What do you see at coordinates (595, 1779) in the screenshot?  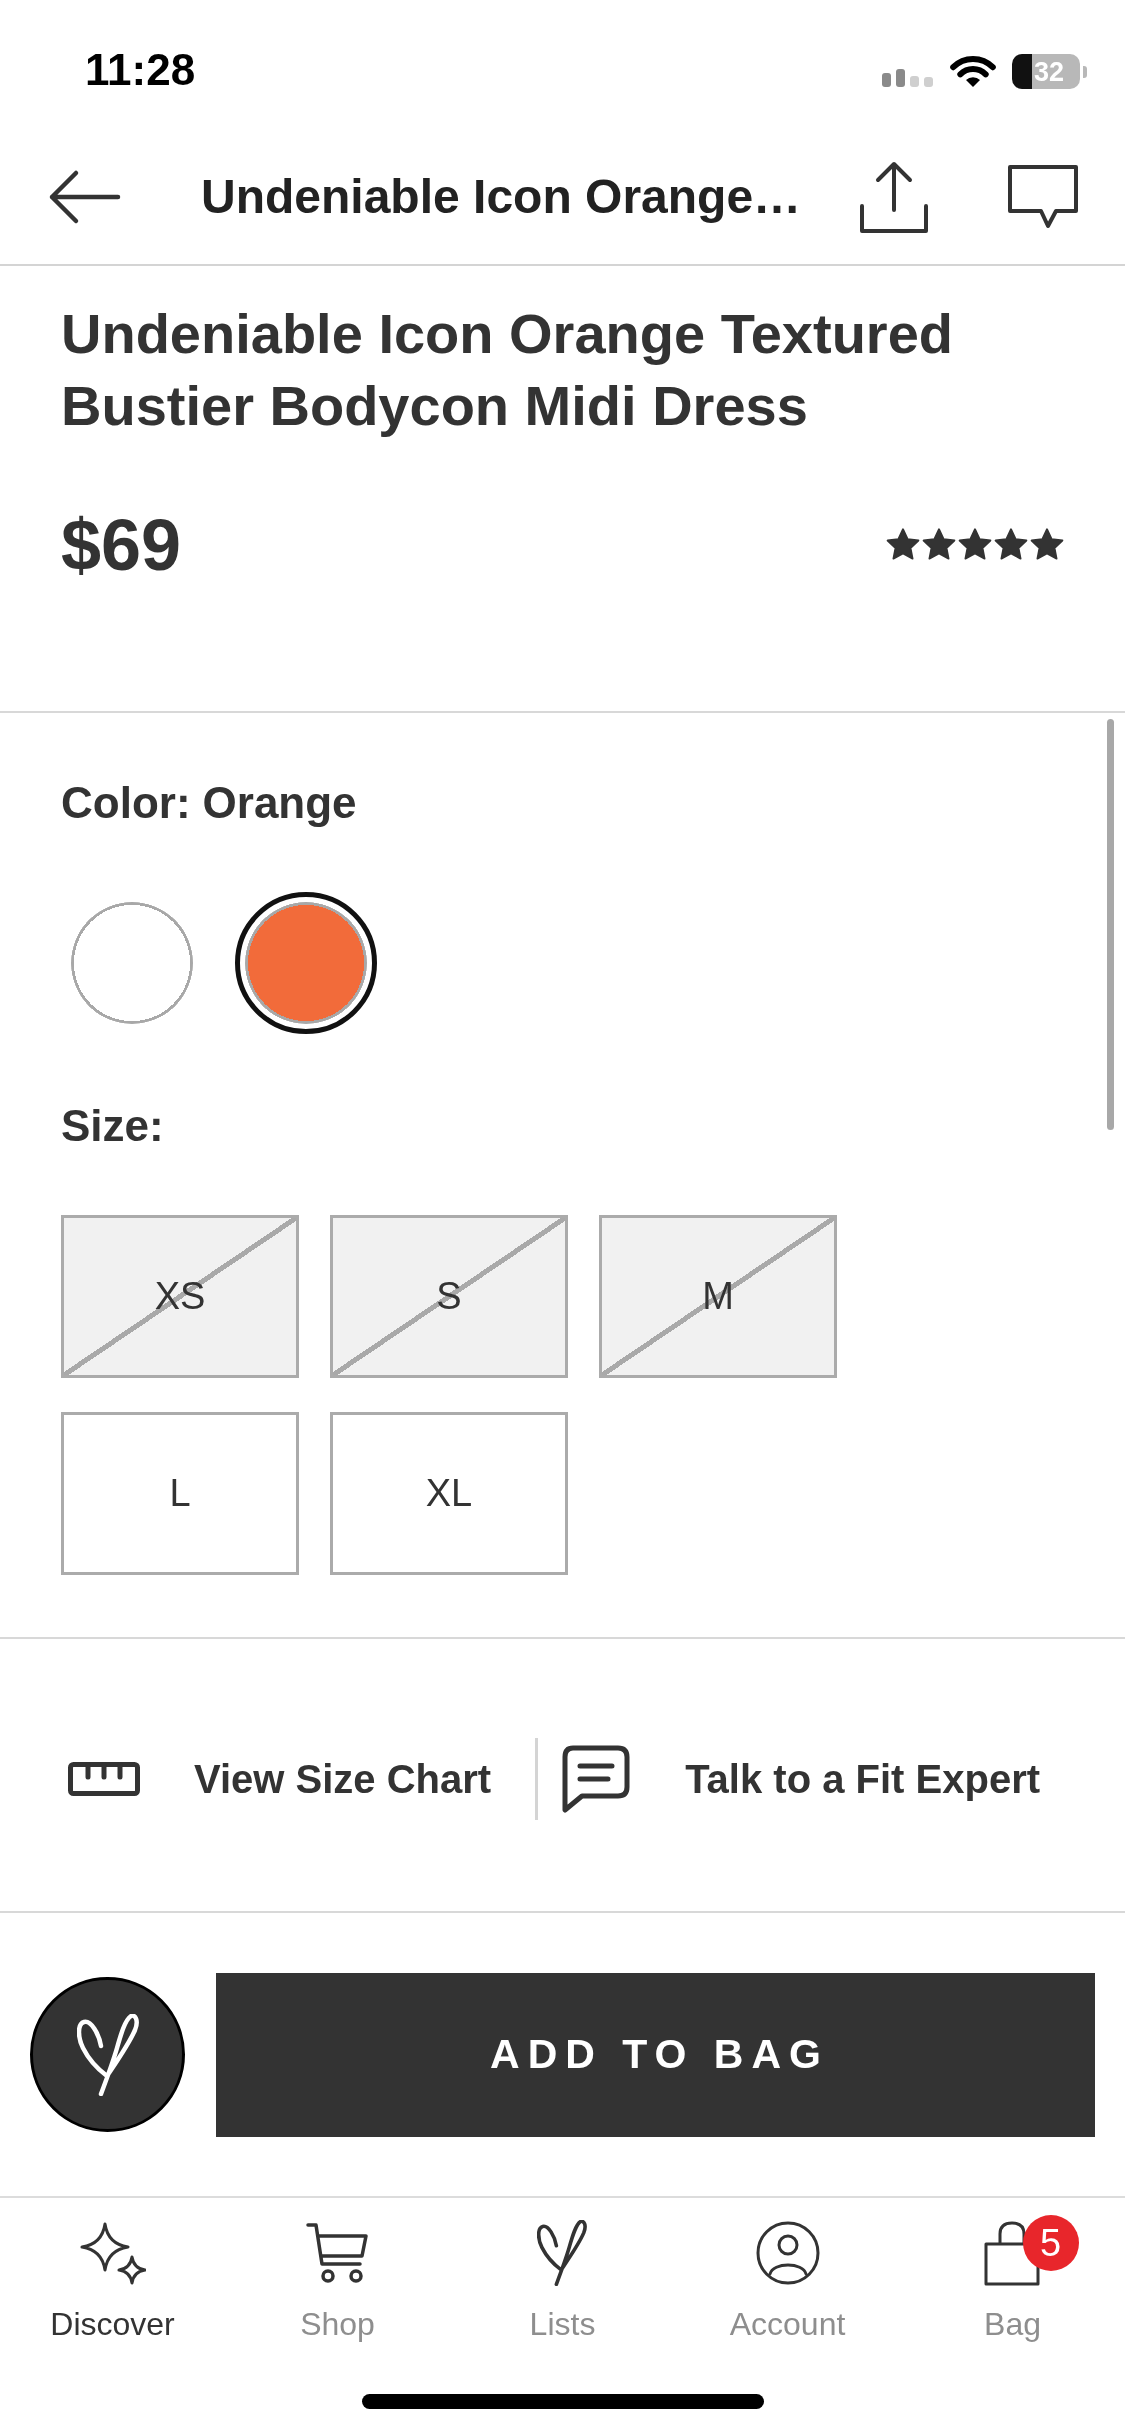 I see `chat-icon` at bounding box center [595, 1779].